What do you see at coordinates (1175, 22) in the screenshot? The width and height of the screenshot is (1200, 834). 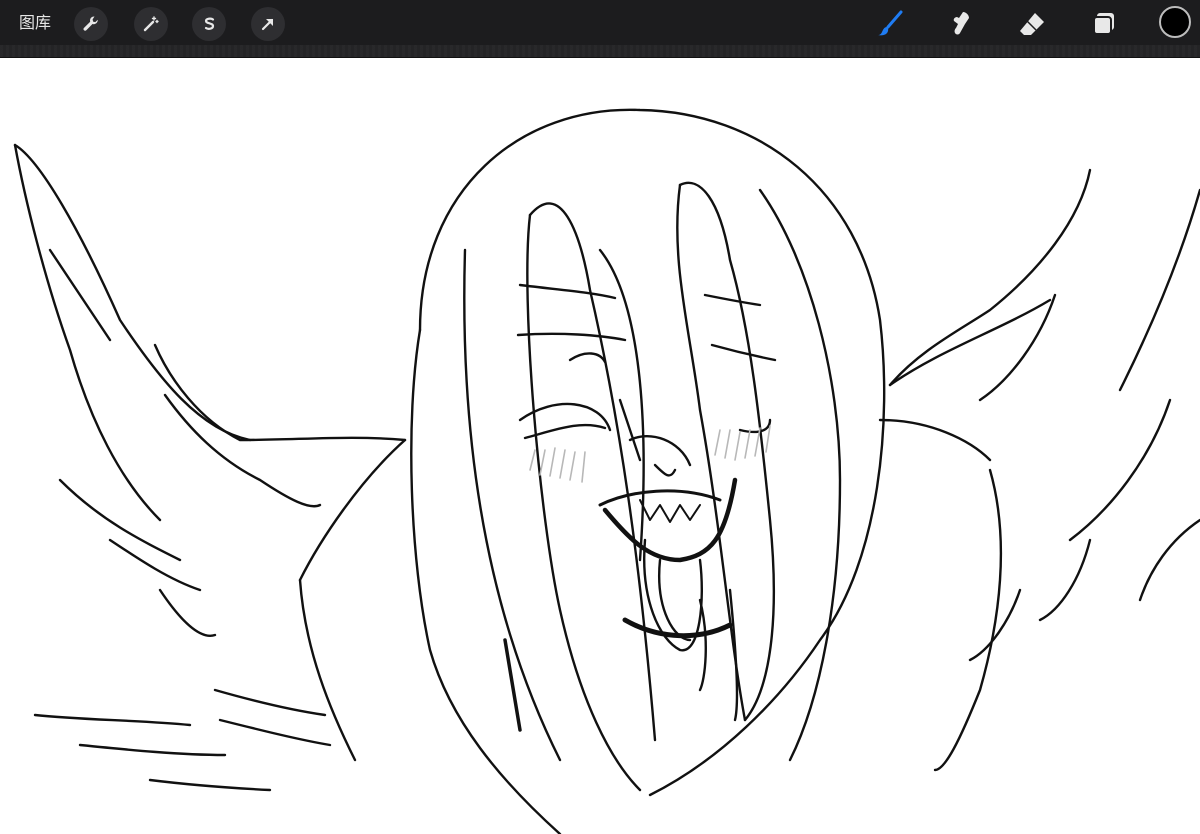 I see `color-swatch-button` at bounding box center [1175, 22].